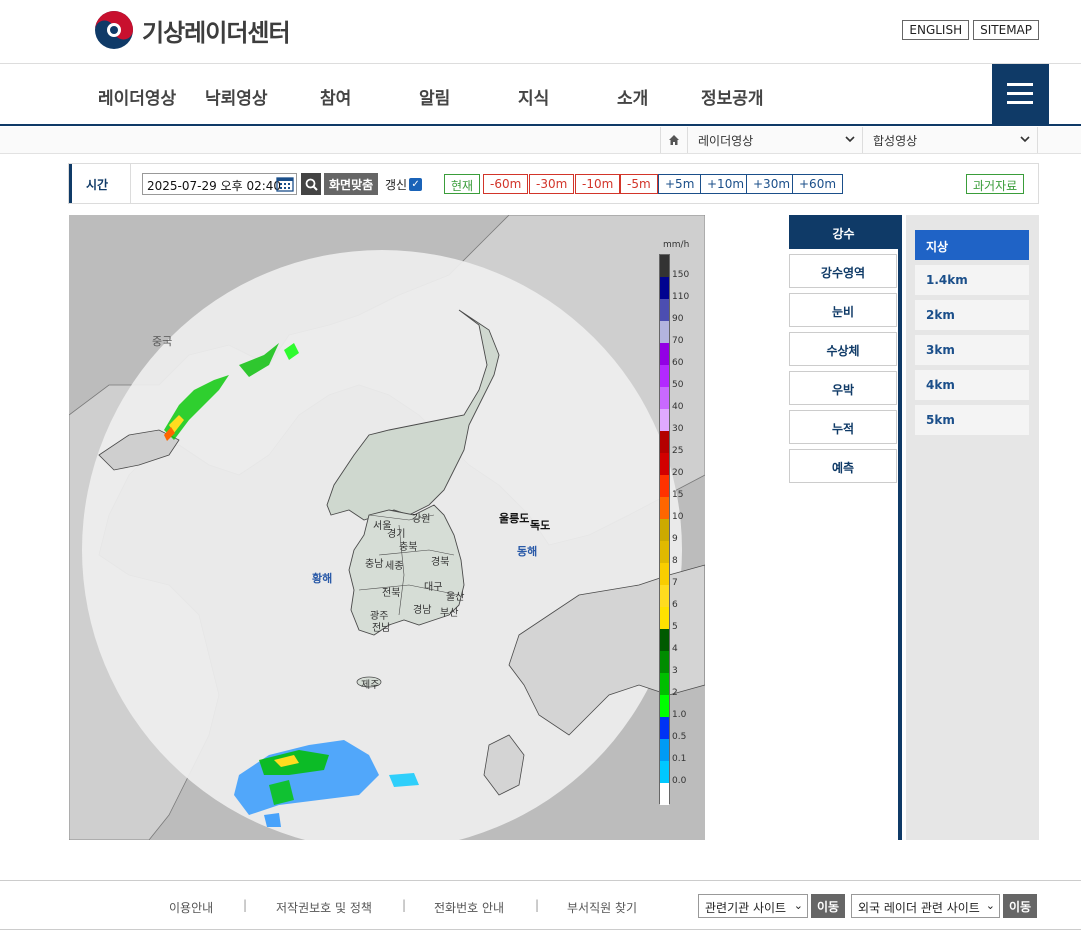  What do you see at coordinates (972, 385) in the screenshot?
I see `altitude-item-4km: 4km` at bounding box center [972, 385].